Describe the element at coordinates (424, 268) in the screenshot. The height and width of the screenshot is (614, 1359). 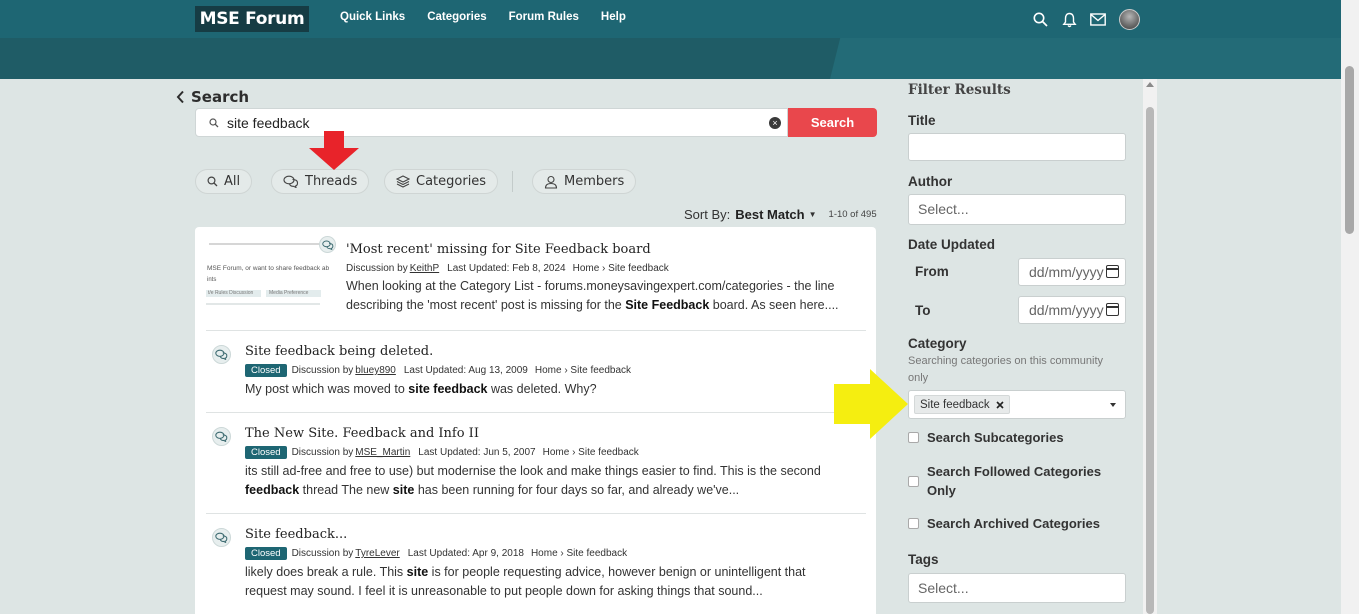
I see `result-author: KeithP` at that location.